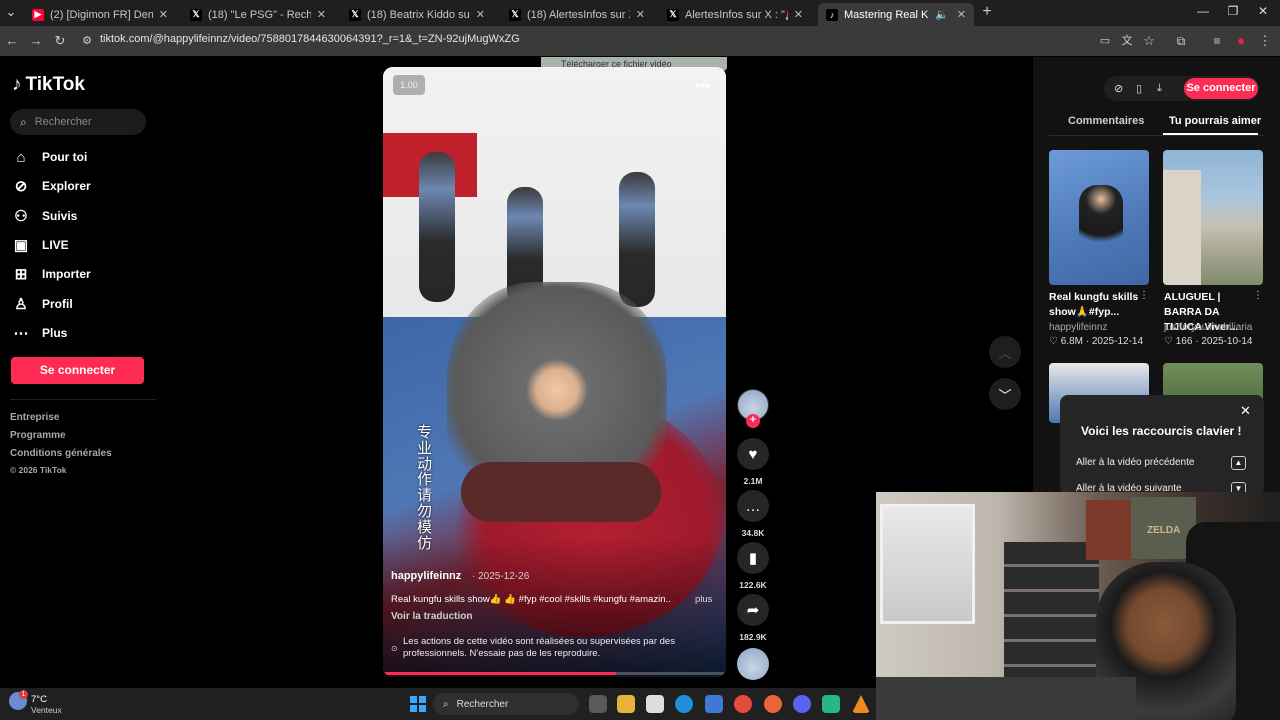 Image resolution: width=1280 pixels, height=720 pixels. I want to click on next-video-button: ﹀, so click(1005, 394).